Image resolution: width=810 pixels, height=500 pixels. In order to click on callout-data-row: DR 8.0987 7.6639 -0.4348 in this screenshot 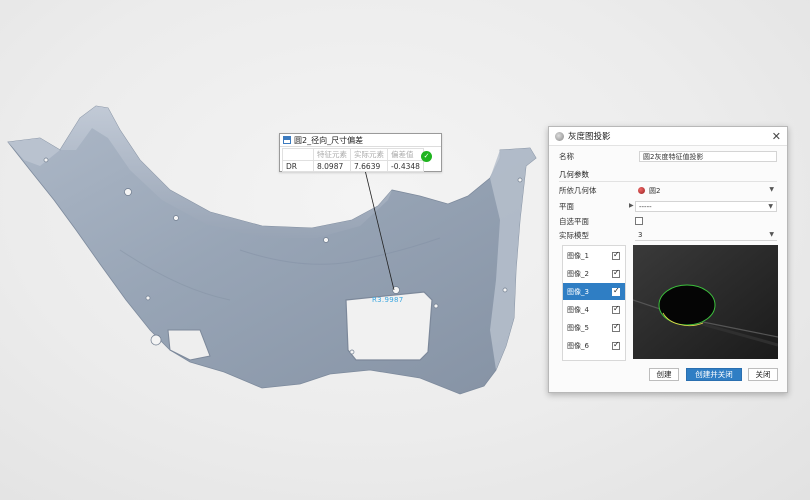, I will do `click(353, 166)`.